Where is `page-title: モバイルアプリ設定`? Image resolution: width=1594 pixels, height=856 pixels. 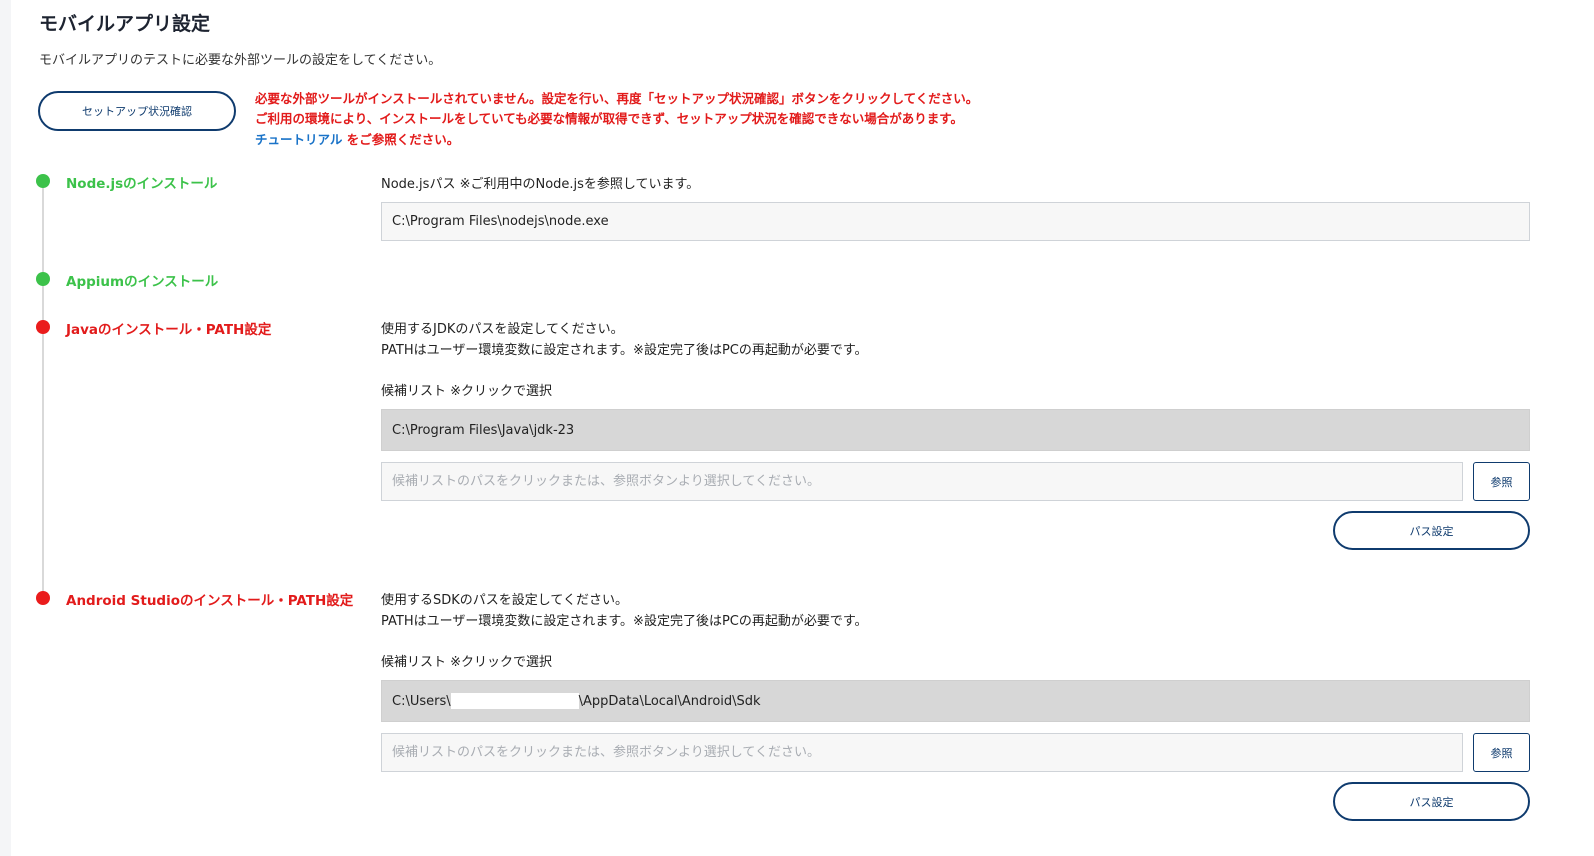
page-title: モバイルアプリ設定 is located at coordinates (125, 24).